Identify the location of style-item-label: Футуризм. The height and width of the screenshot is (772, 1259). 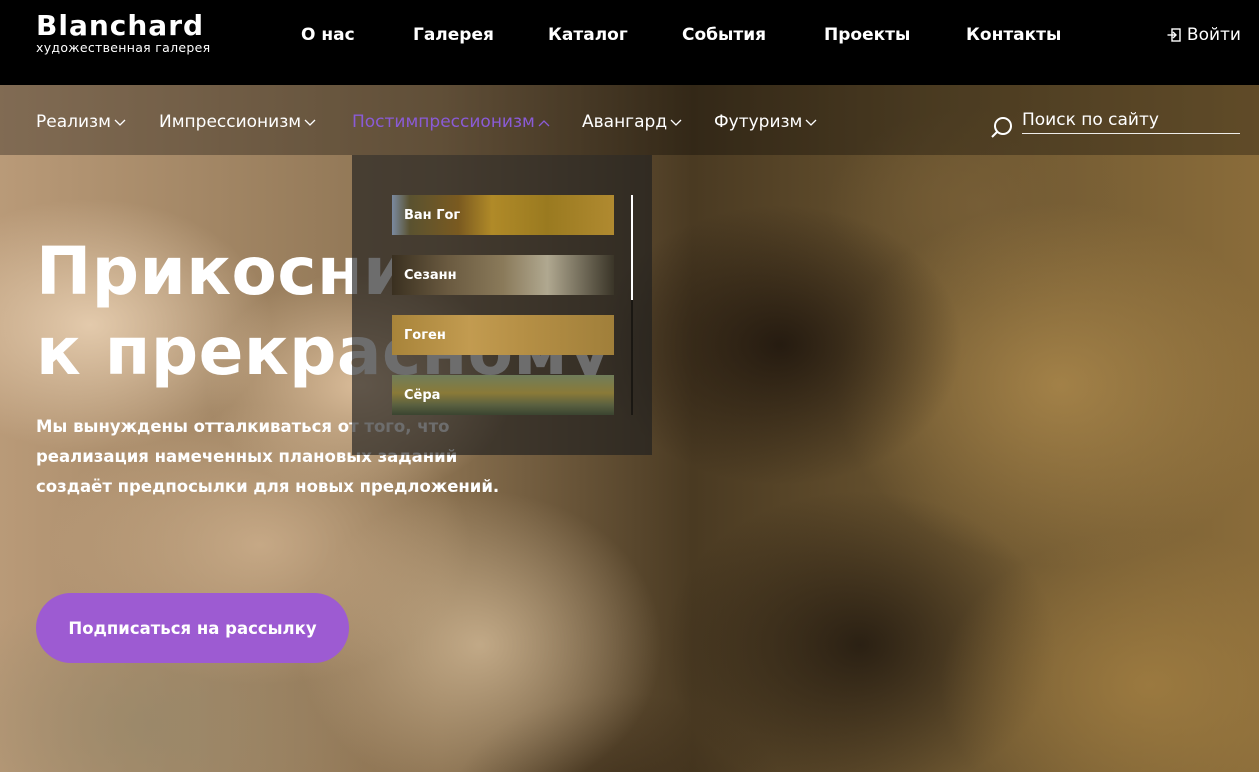
(758, 122).